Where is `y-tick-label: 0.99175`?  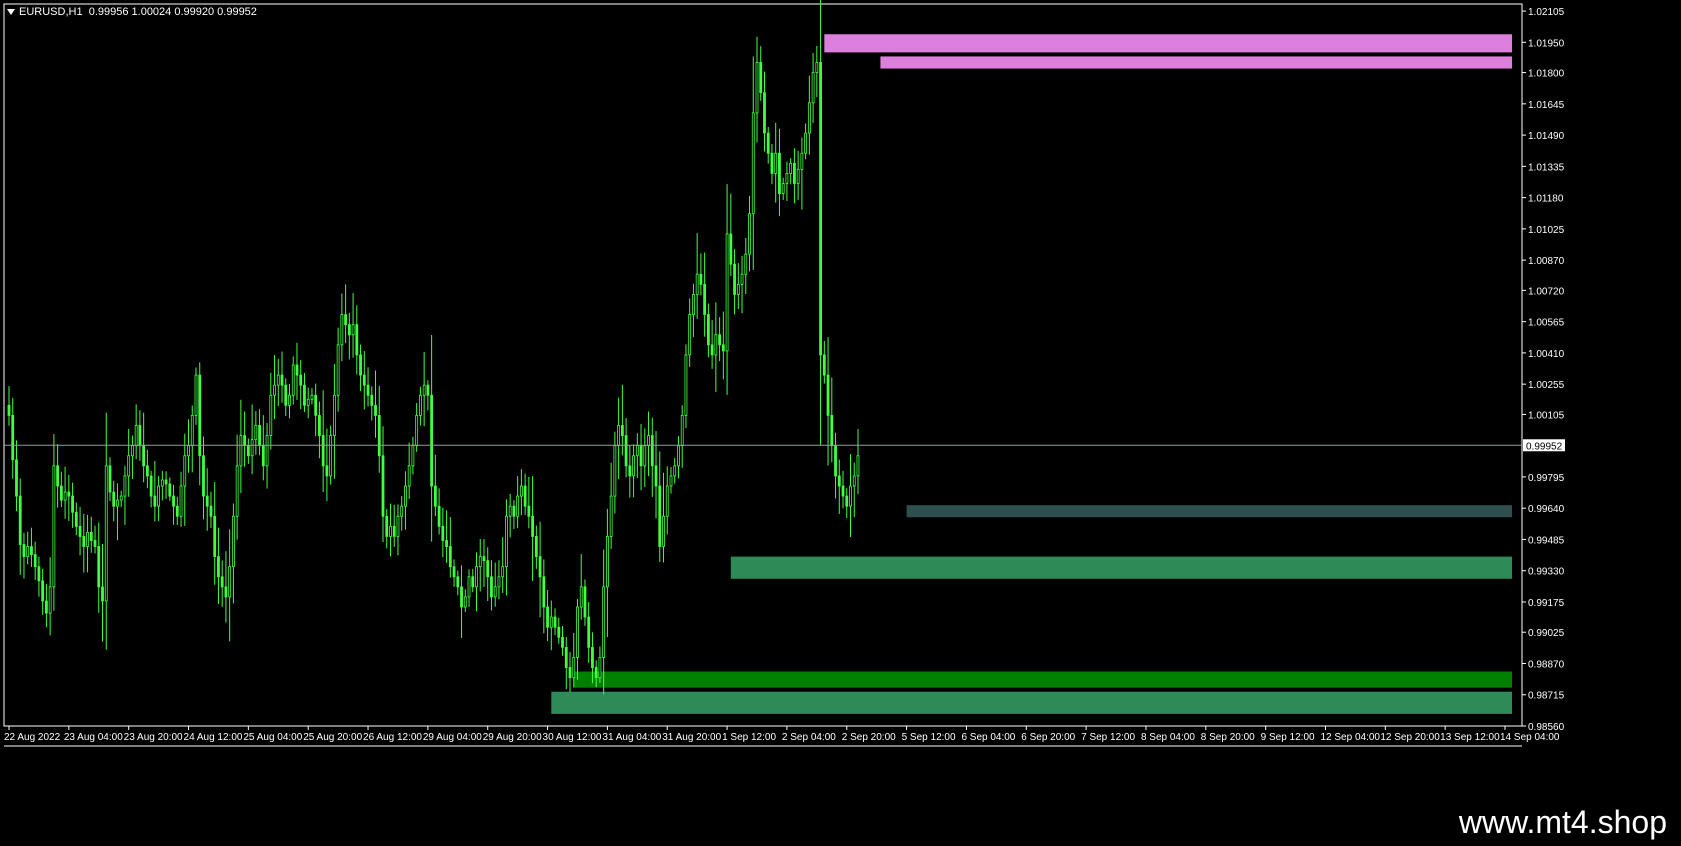
y-tick-label: 0.99175 is located at coordinates (1546, 603).